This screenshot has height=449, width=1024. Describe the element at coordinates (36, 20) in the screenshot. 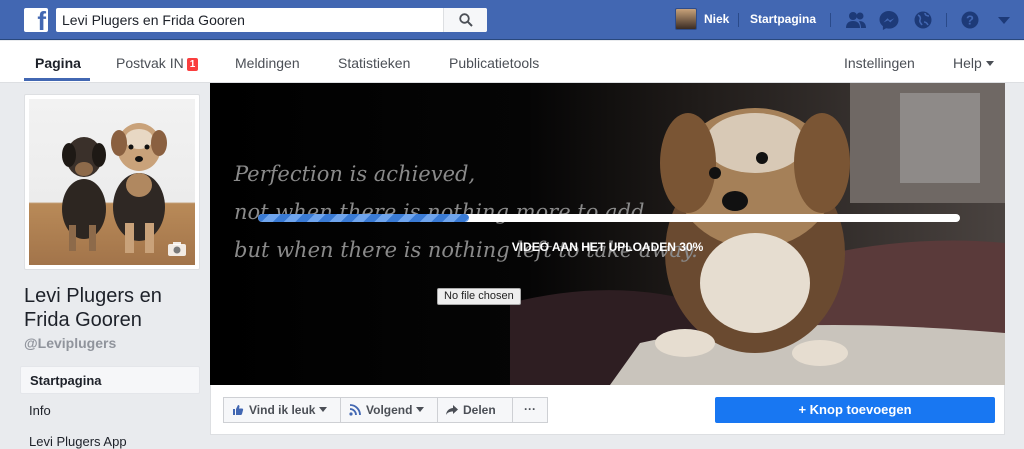

I see `facebook-logo-icon: f` at that location.